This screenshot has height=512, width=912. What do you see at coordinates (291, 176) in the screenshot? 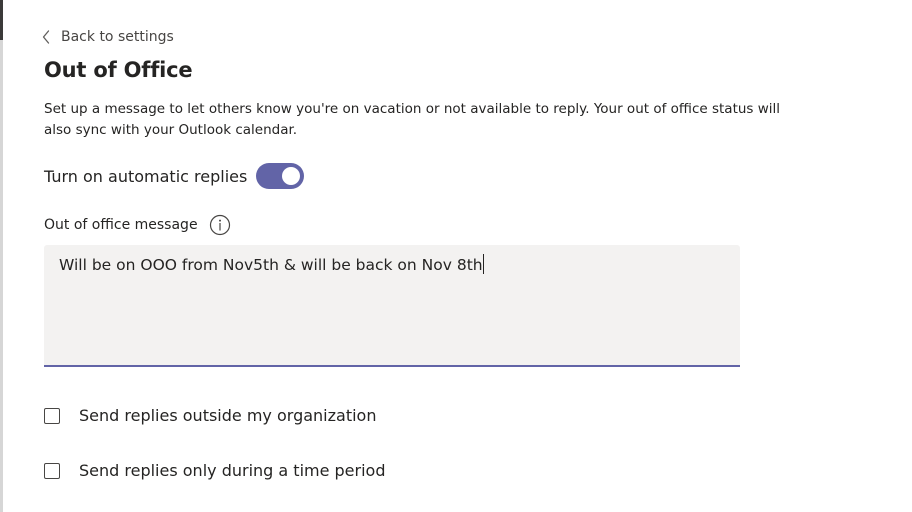
I see `toggle-knob` at bounding box center [291, 176].